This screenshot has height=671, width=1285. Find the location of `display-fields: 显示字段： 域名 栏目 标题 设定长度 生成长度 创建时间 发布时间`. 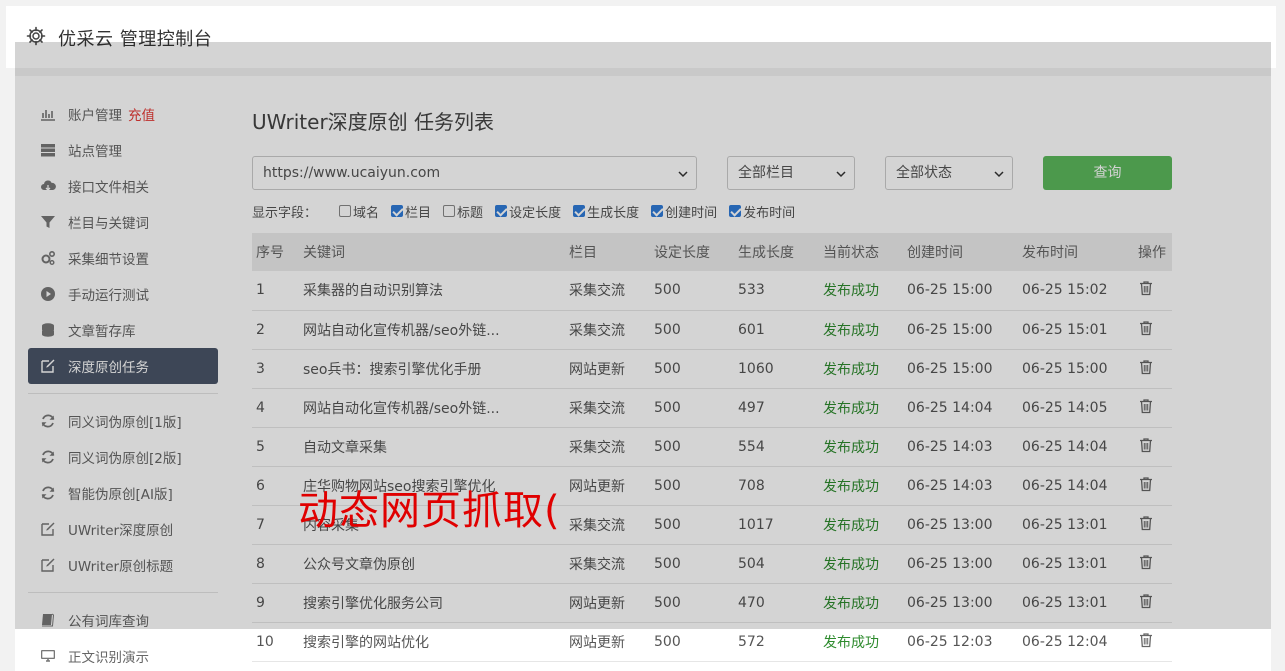

display-fields: 显示字段： 域名 栏目 标题 设定长度 生成长度 创建时间 发布时间 is located at coordinates (529, 211).